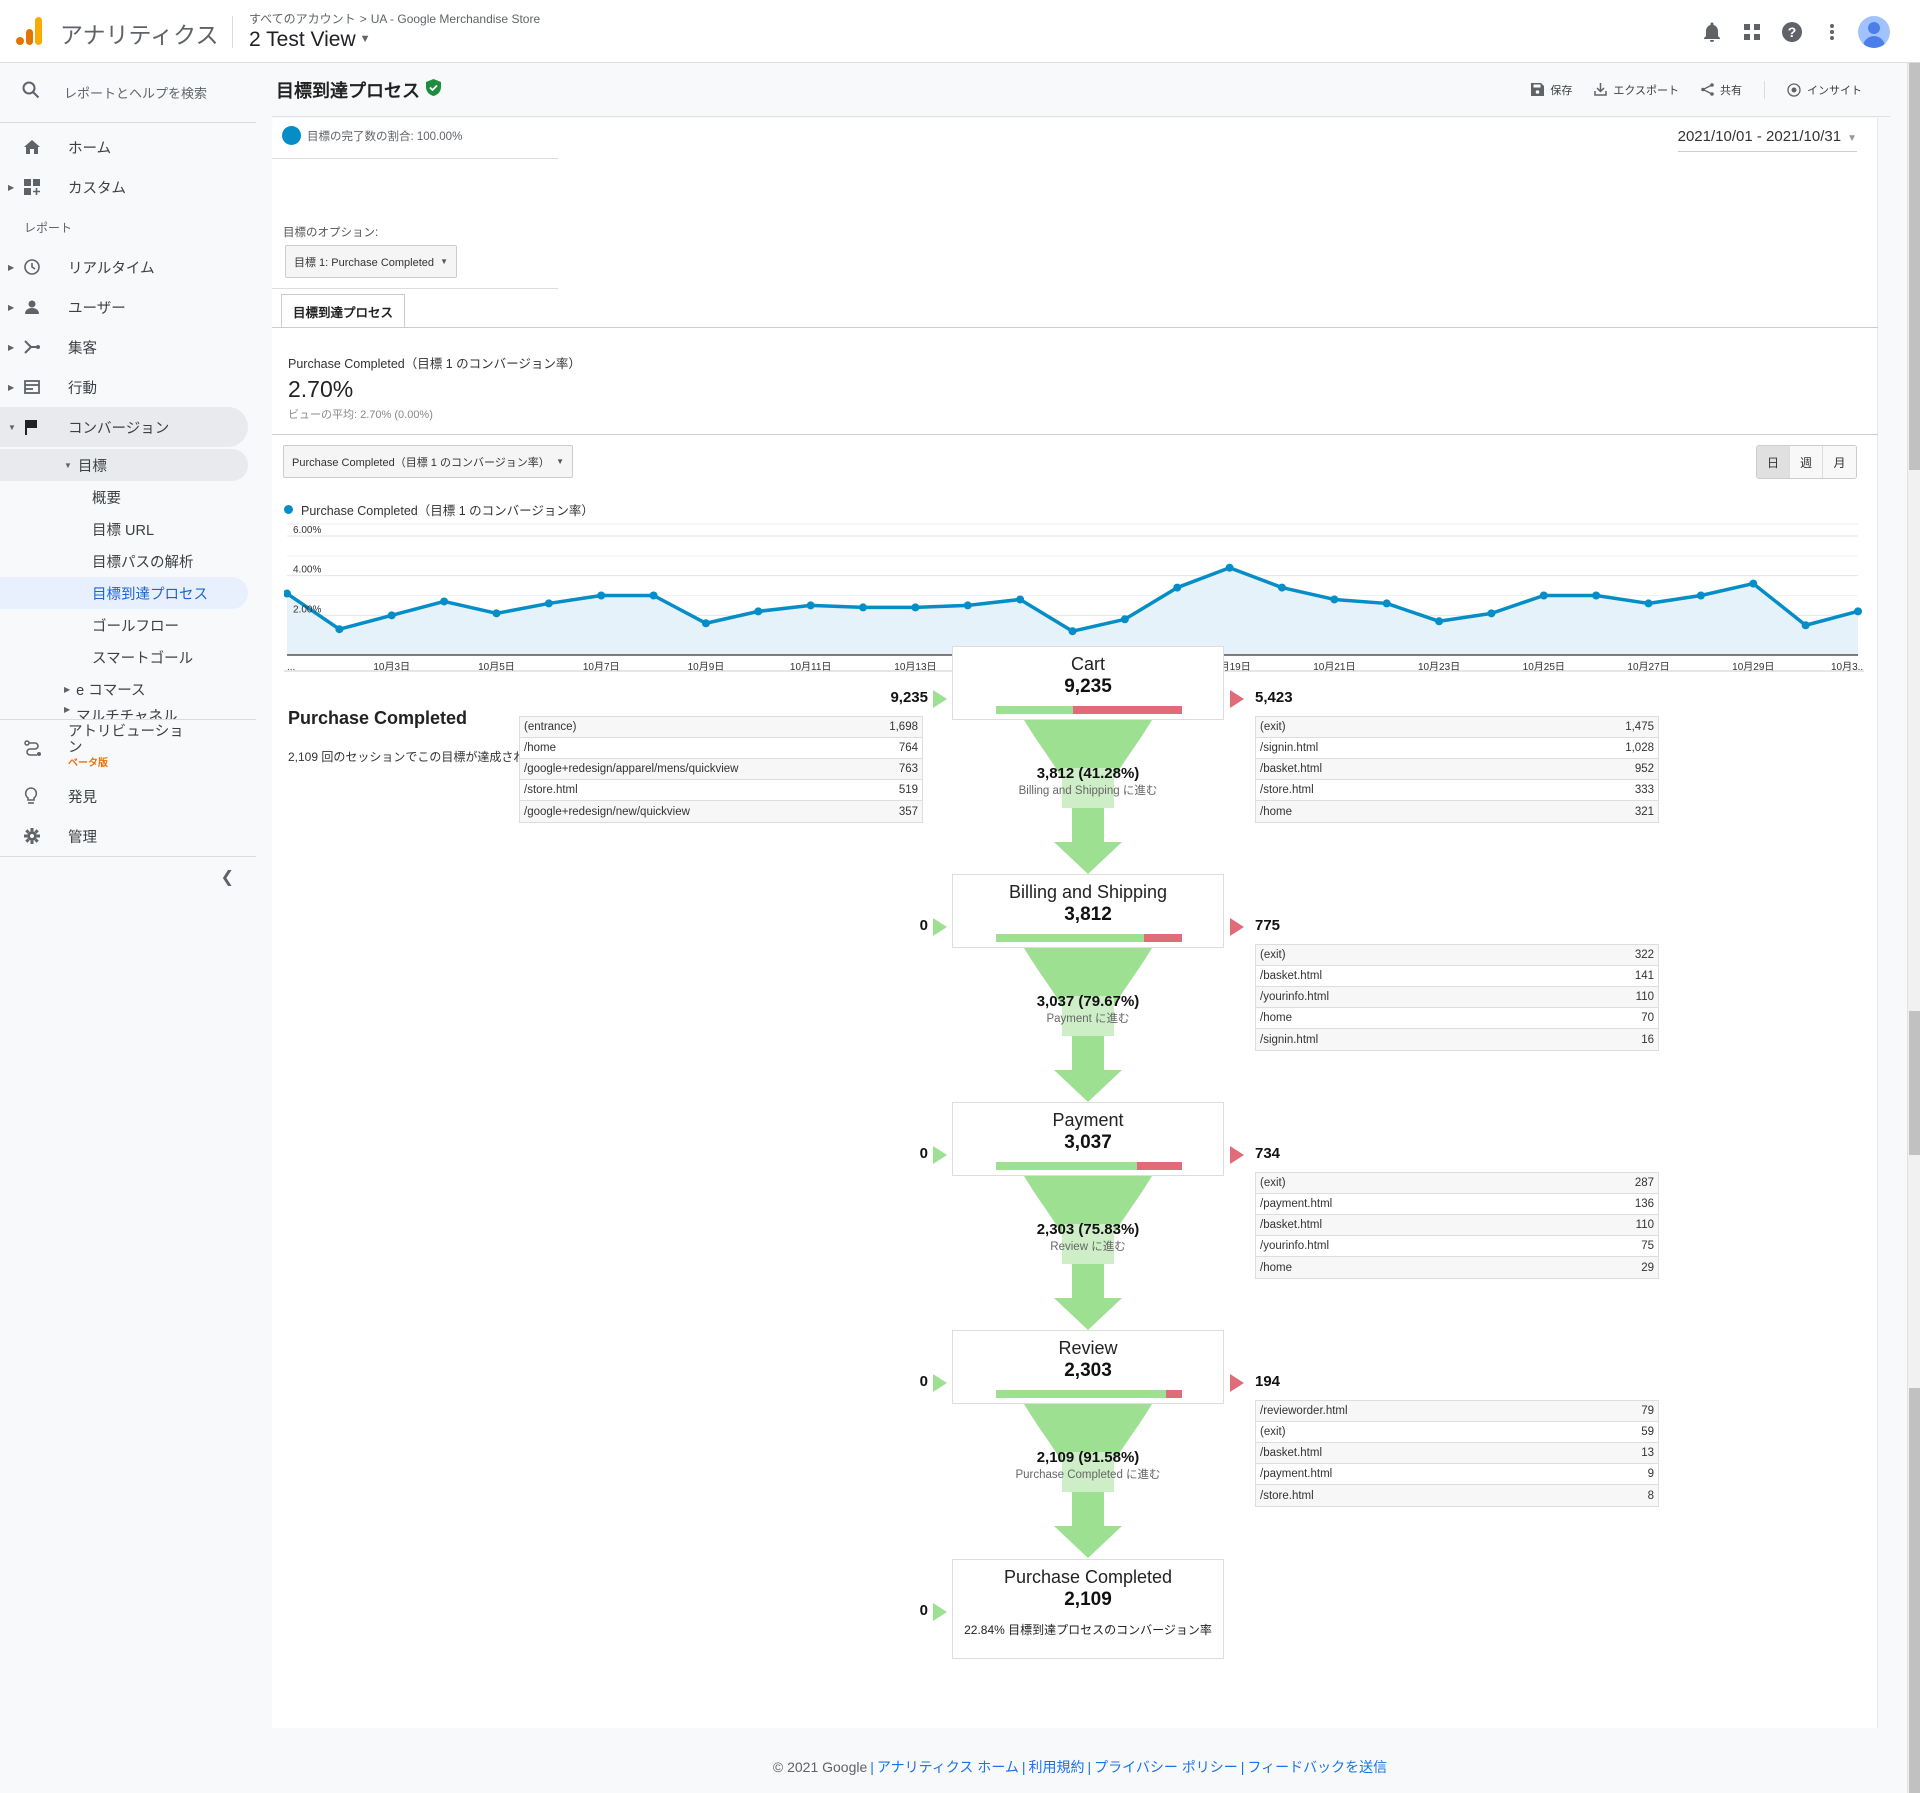 The image size is (1920, 1793). What do you see at coordinates (1457, 727) in the screenshot?
I see `table-row: (exit) 1,475` at bounding box center [1457, 727].